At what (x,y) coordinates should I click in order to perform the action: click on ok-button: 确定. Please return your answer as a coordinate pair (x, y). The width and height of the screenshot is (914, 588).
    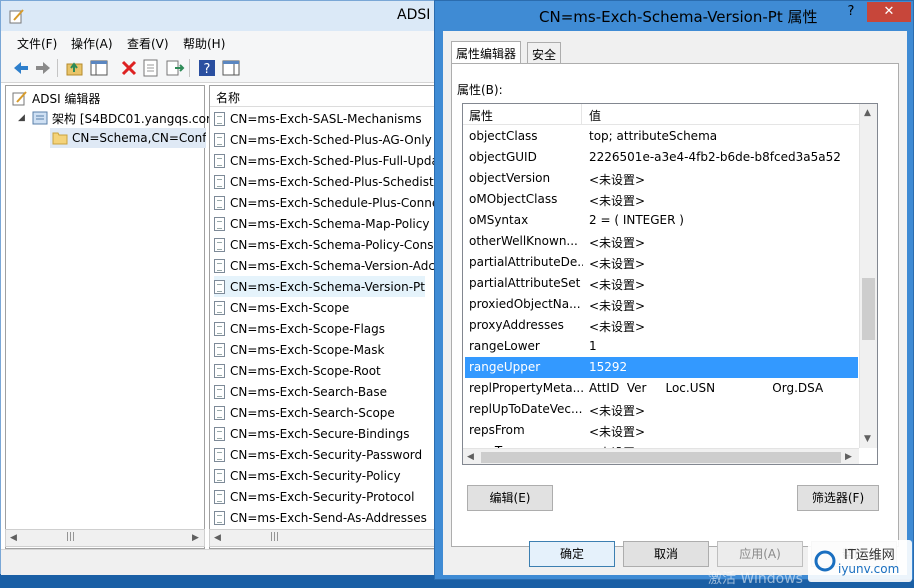
    Looking at the image, I should click on (572, 554).